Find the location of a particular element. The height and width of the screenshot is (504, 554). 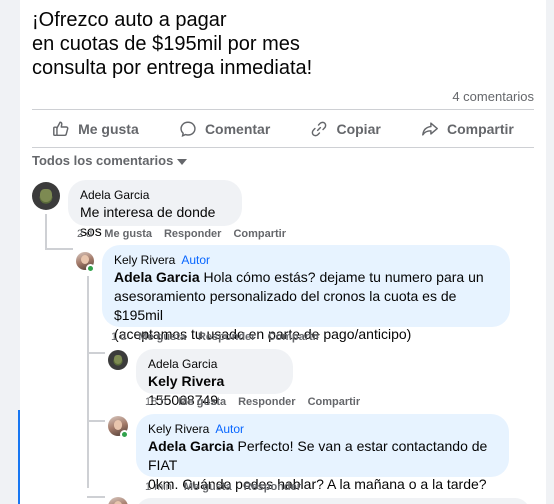

comment-time: 18 h is located at coordinates (155, 402).